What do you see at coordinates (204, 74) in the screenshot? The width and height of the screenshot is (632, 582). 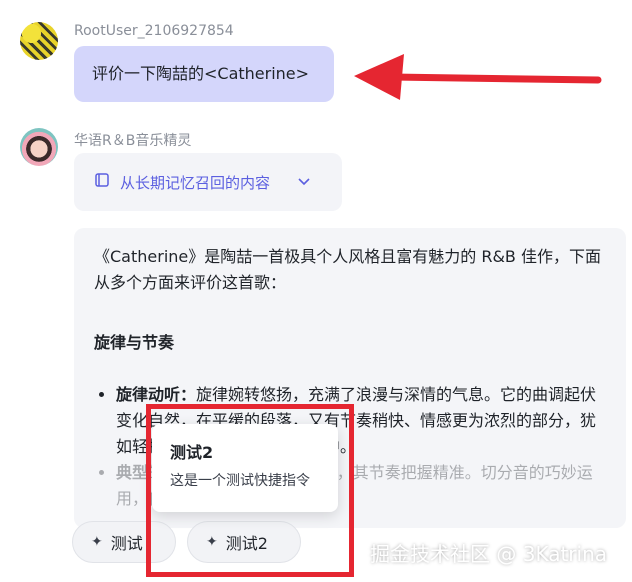 I see `user-message-bubble: 评价一下陶喆的<Catherine>` at bounding box center [204, 74].